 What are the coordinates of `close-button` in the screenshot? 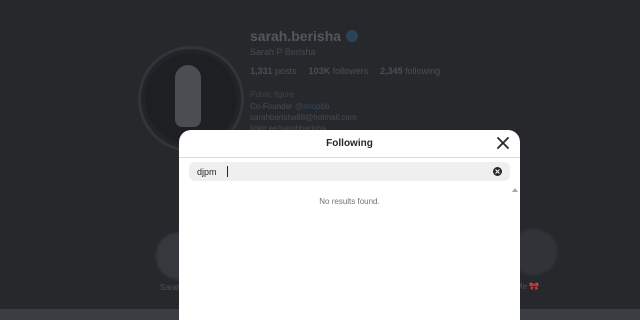 It's located at (503, 143).